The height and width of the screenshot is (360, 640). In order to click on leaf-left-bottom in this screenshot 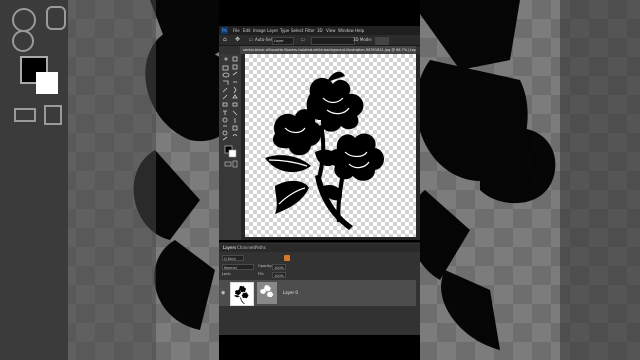, I will do `click(292, 197)`.